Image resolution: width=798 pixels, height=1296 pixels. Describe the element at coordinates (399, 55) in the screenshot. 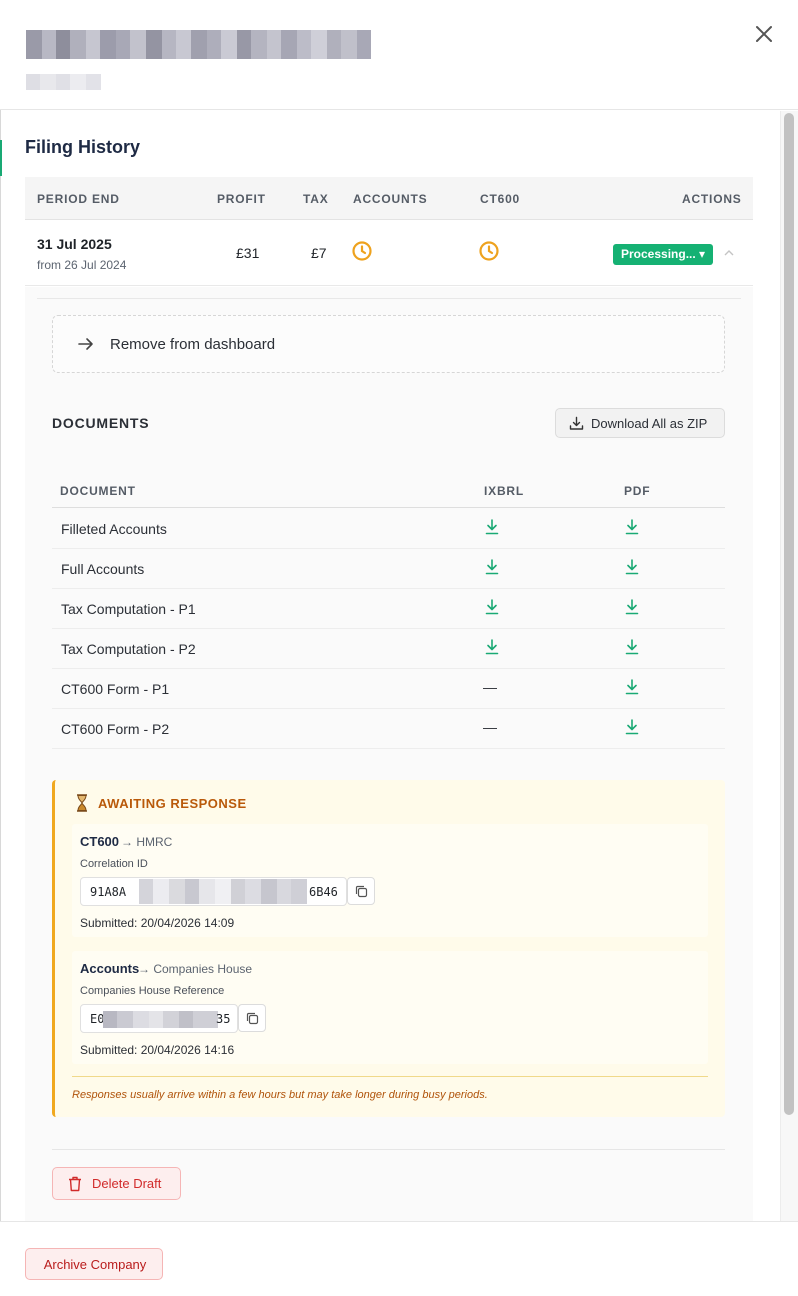

I see `dialog-header` at that location.